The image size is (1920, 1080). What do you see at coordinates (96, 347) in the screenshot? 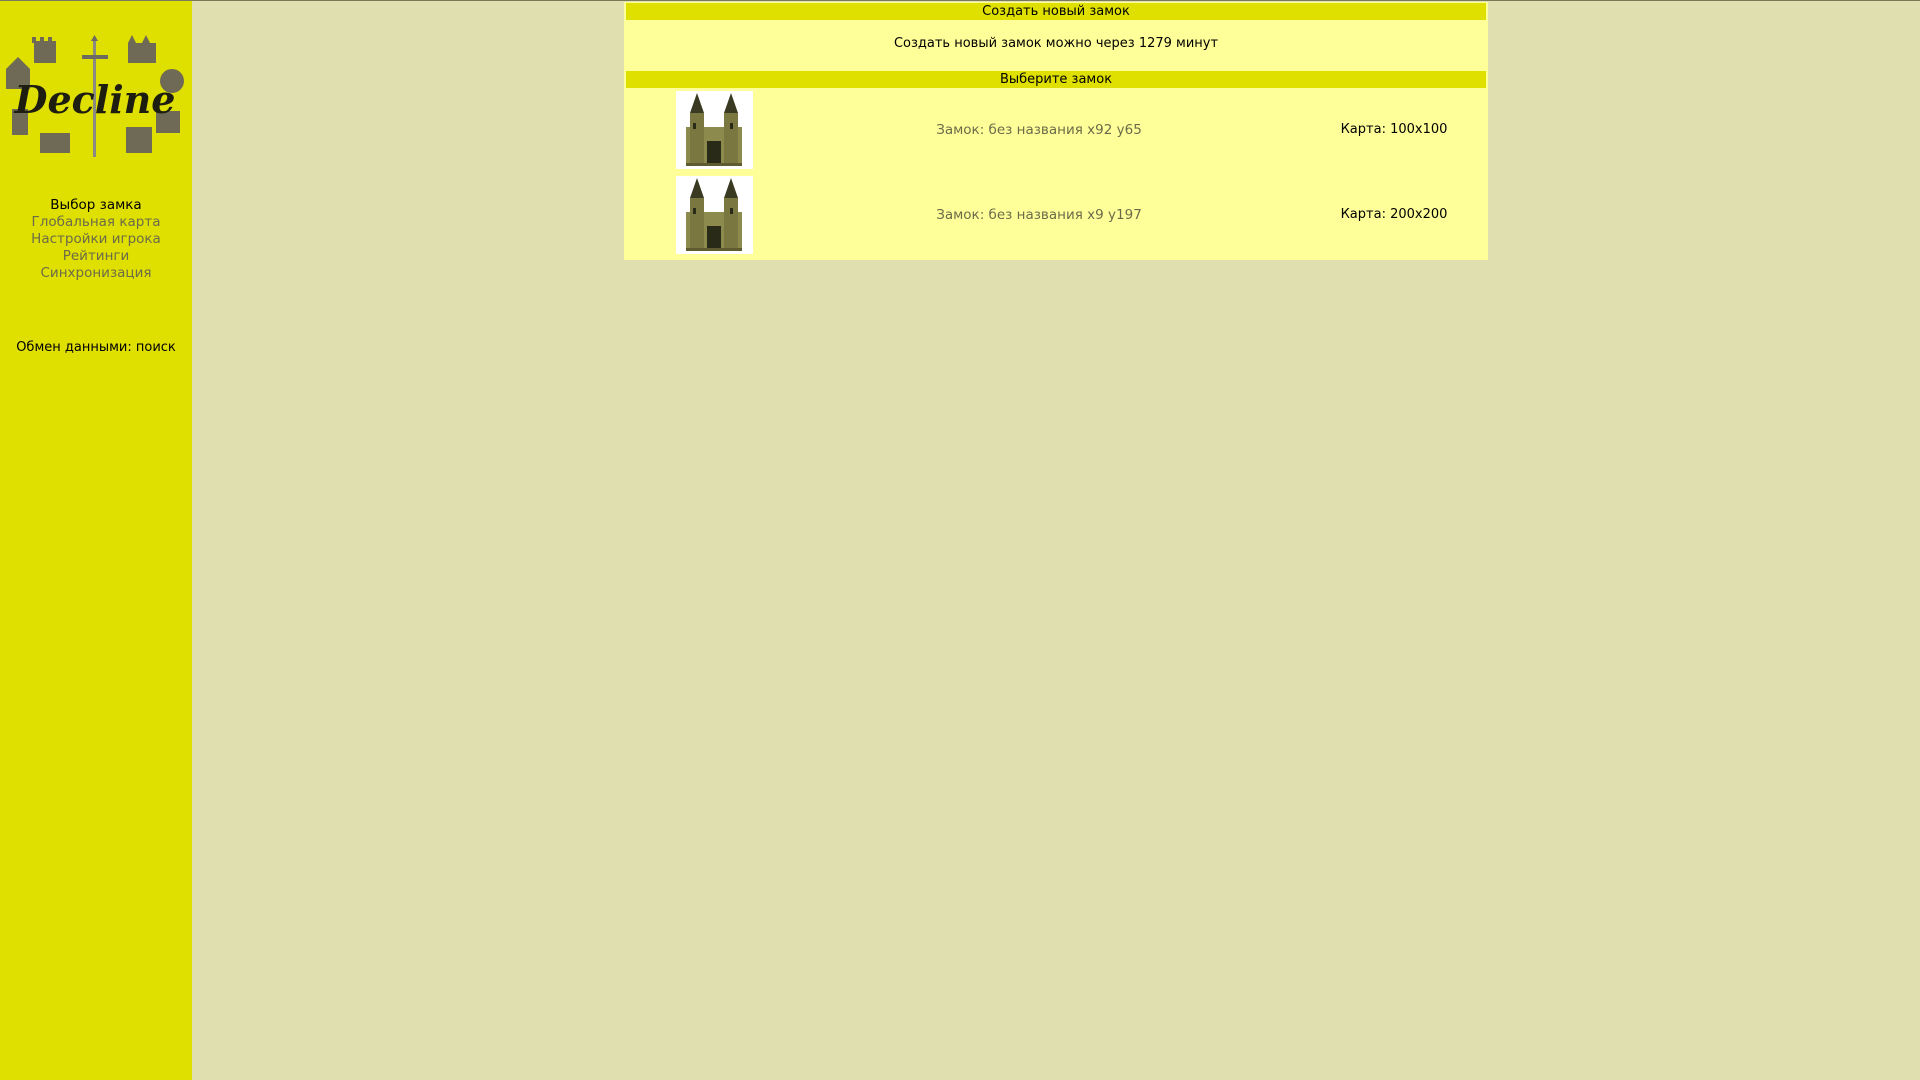
I see `data-exchange-status: Обмен данными: поиск` at bounding box center [96, 347].